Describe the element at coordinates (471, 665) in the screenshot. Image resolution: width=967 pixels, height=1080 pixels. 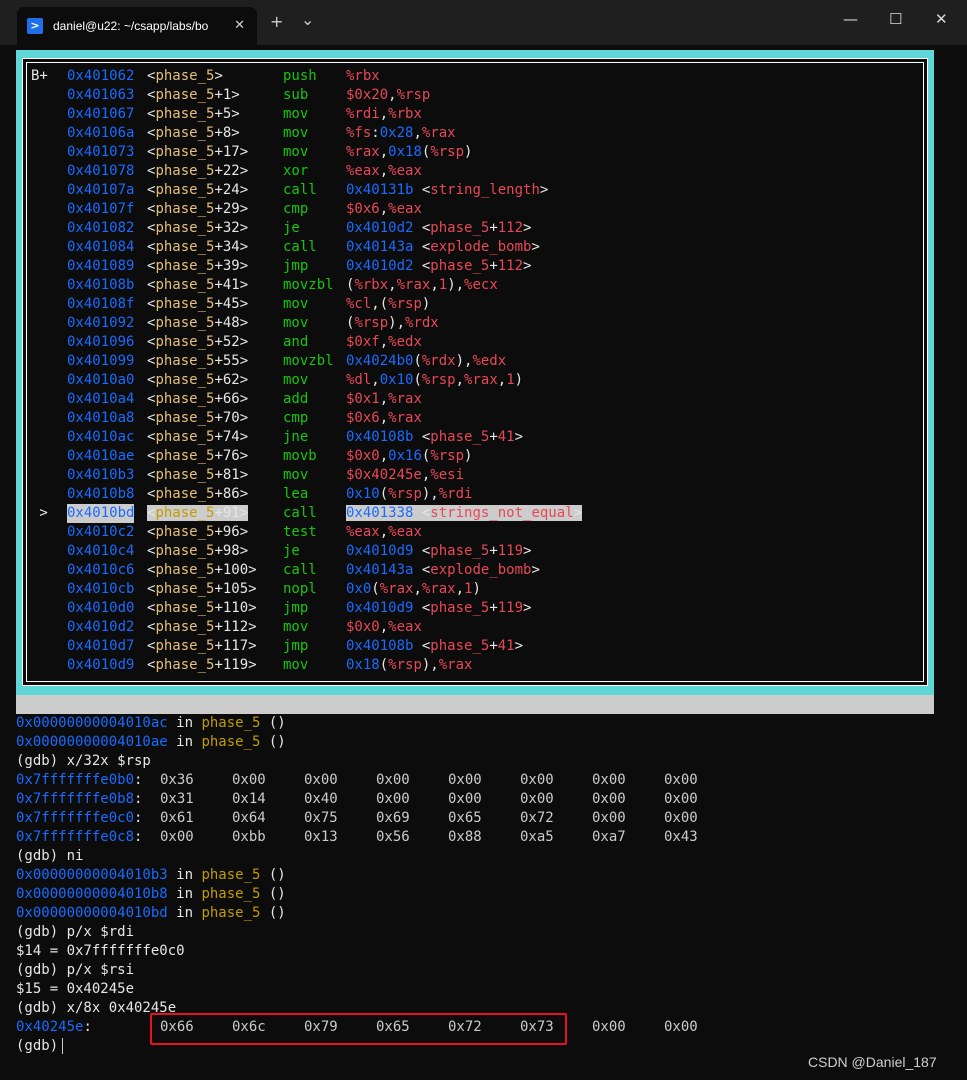
I see `asm-line: 0x4010d9 <phase_5+119> mov 0x18(%rsp),%rax` at that location.